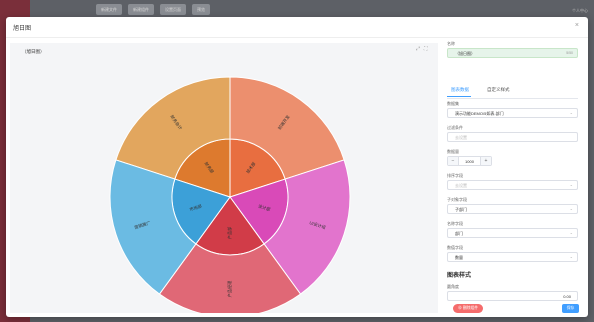 This screenshot has height=322, width=594. Describe the element at coordinates (457, 199) in the screenshot. I see `child-field-label: 子对象字段` at that location.